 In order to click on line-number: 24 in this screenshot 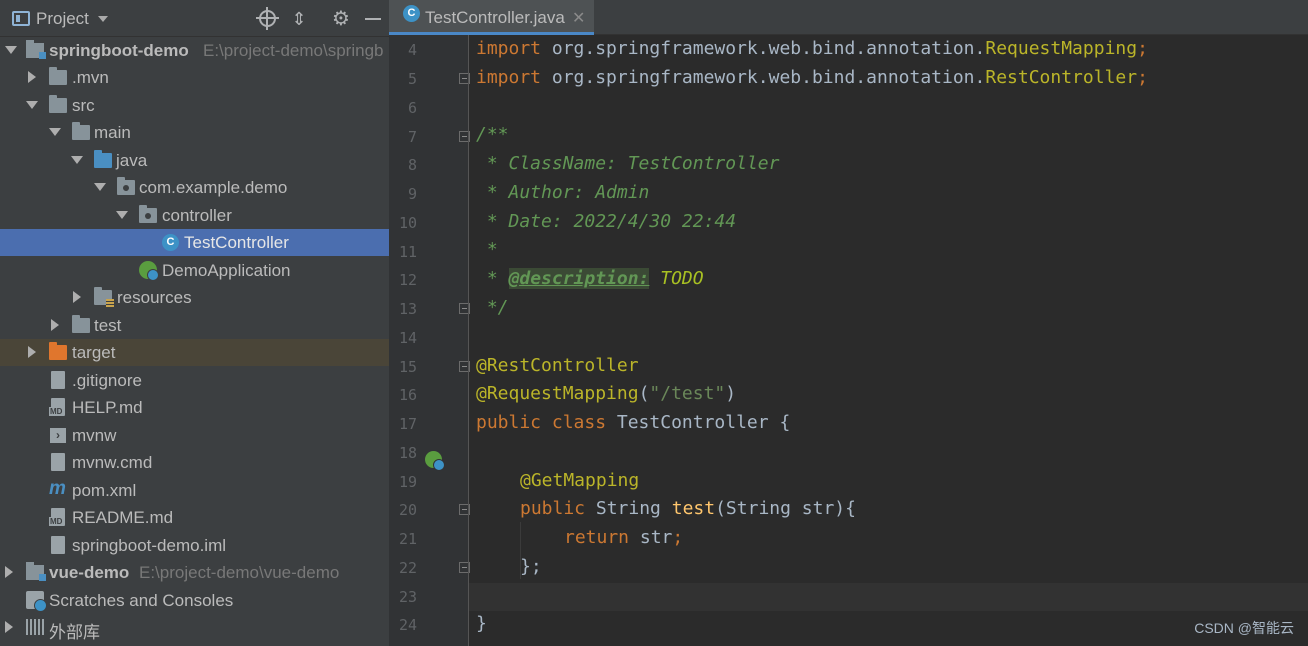, I will do `click(407, 625)`.